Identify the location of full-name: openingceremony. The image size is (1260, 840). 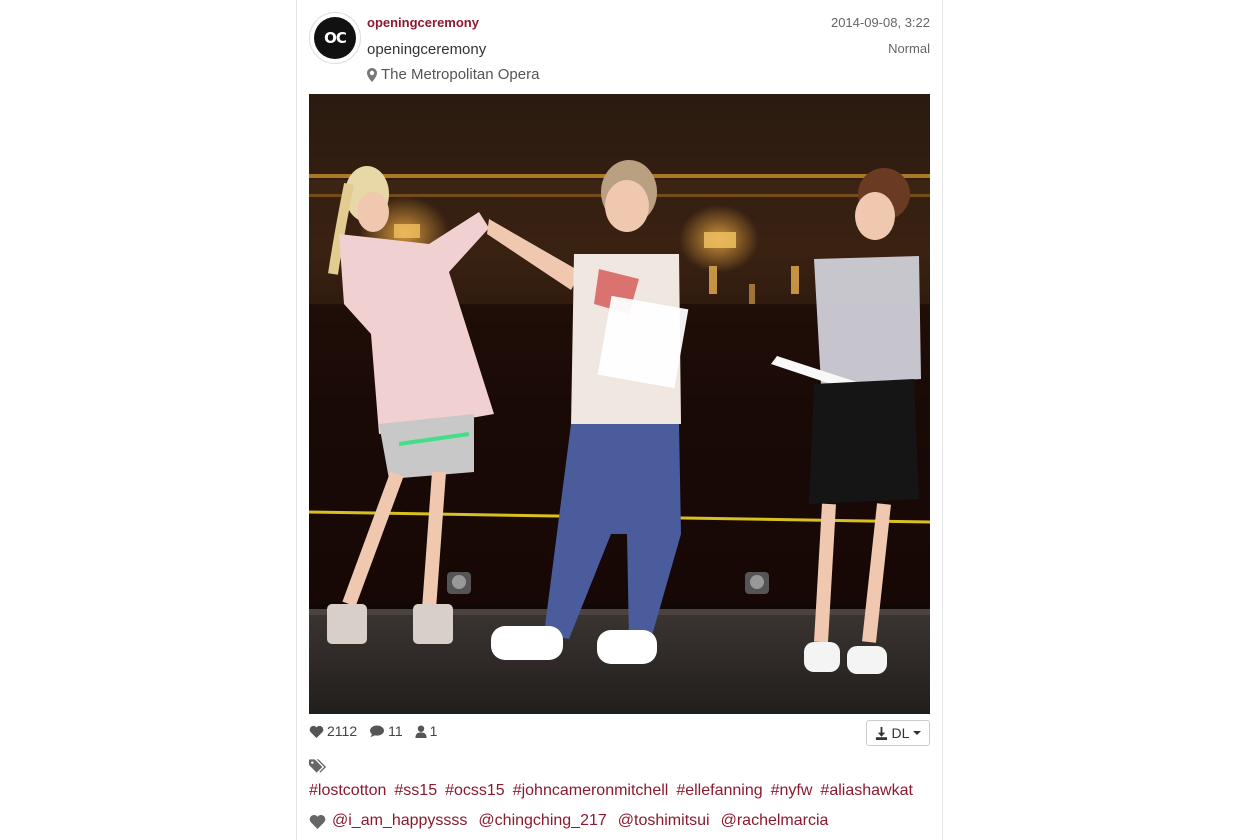
(427, 49).